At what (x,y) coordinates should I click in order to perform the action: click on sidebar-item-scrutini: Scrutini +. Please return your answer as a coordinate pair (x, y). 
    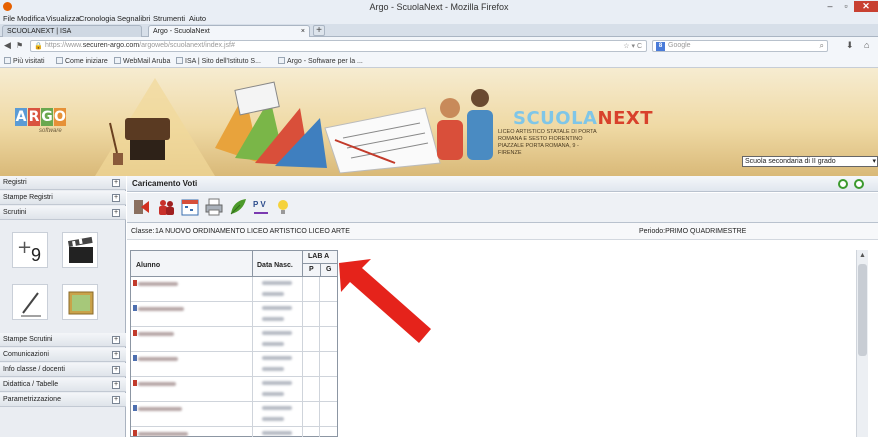
    Looking at the image, I should click on (63, 213).